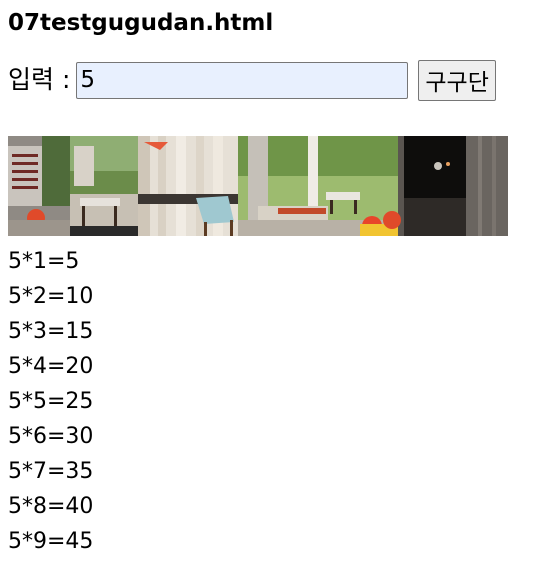 The width and height of the screenshot is (534, 563). I want to click on input-row: 입력 : 구구단, so click(252, 80).